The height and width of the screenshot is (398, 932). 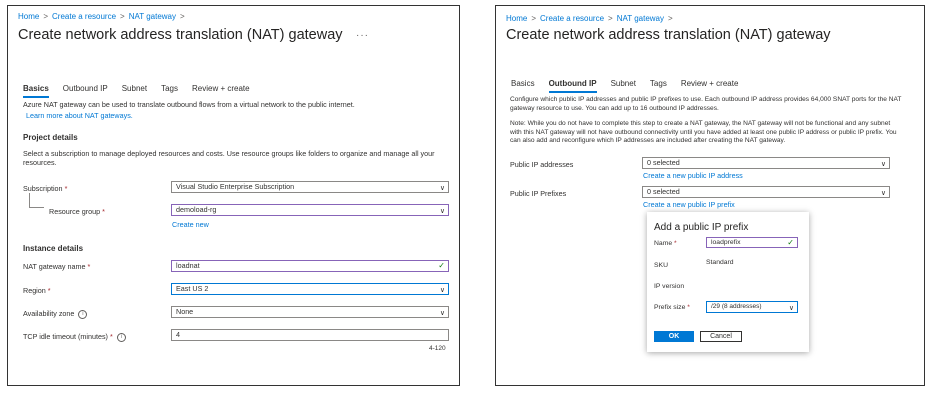 What do you see at coordinates (542, 164) in the screenshot?
I see `public-ip-label: Public IP addresses` at bounding box center [542, 164].